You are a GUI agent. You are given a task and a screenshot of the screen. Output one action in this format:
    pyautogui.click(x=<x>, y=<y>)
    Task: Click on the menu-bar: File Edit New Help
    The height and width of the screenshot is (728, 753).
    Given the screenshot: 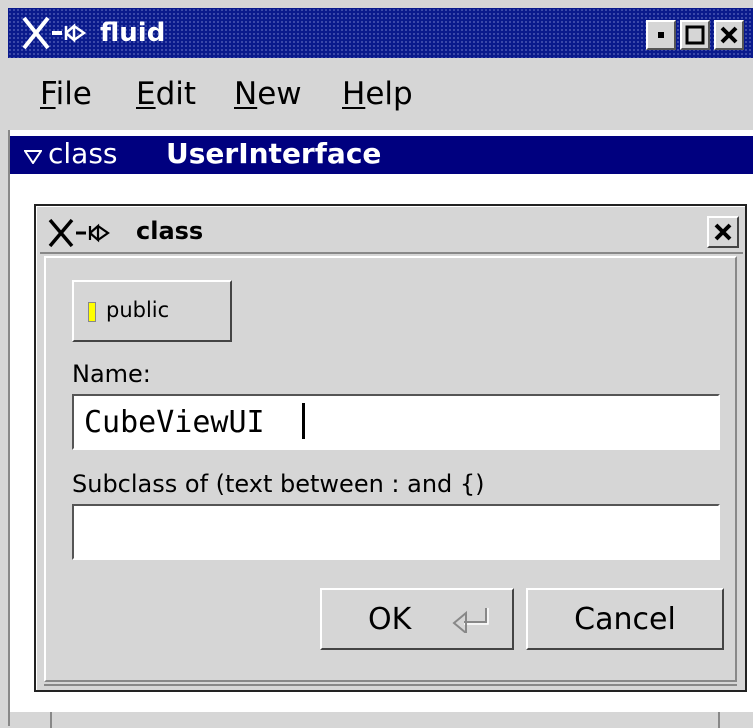 What is the action you would take?
    pyautogui.click(x=380, y=95)
    